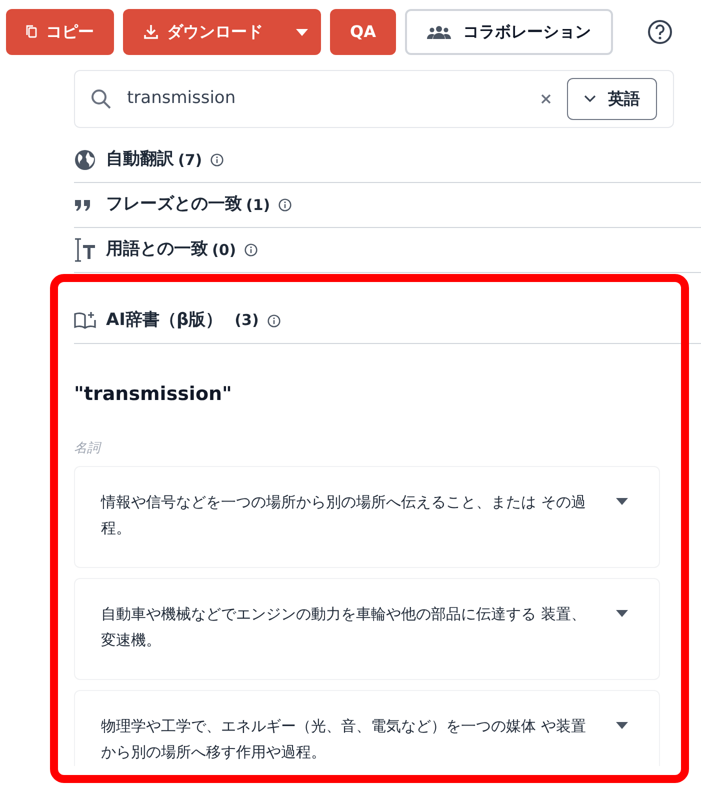 This screenshot has height=793, width=701. I want to click on globe-icon, so click(85, 160).